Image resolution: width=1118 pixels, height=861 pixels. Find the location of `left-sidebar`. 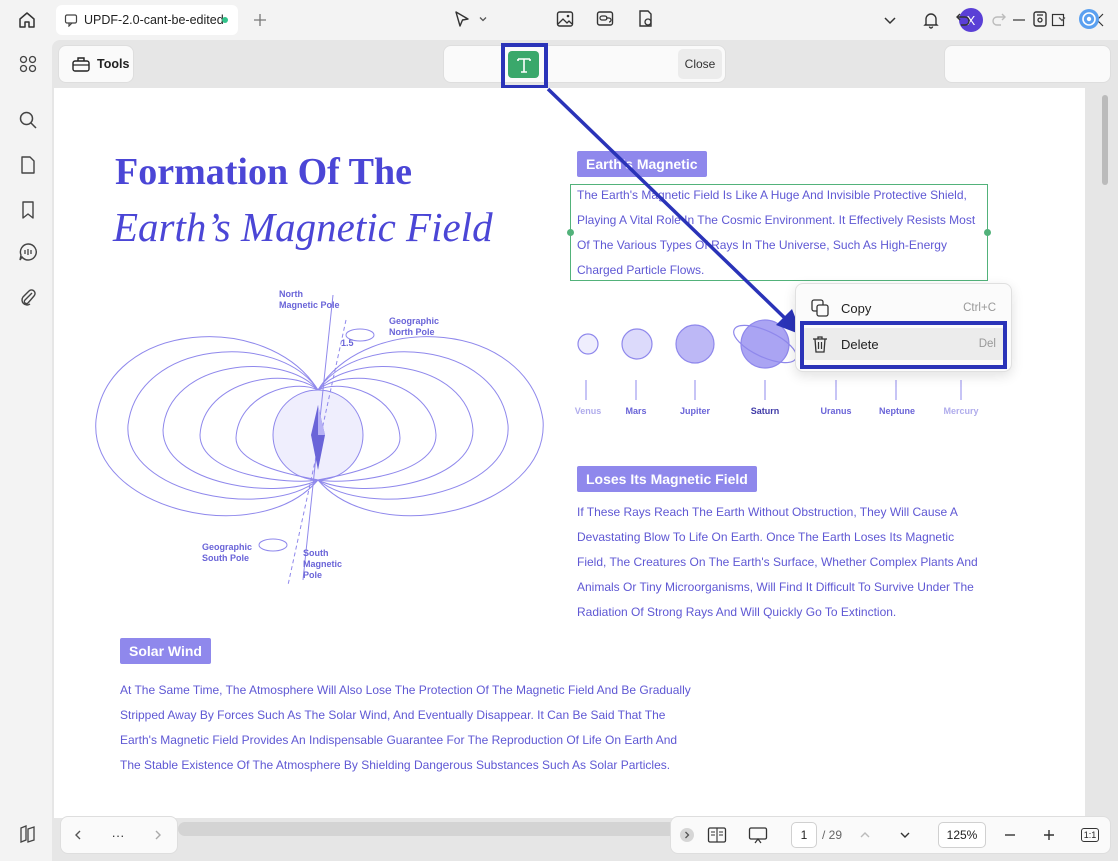

left-sidebar is located at coordinates (28, 450).